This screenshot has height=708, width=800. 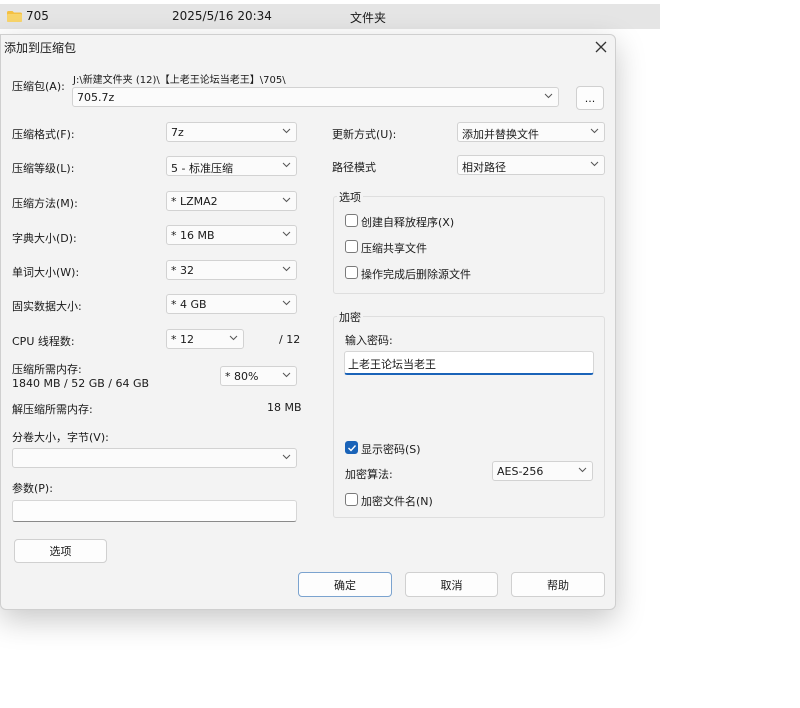 What do you see at coordinates (408, 222) in the screenshot?
I see `sfx-label: 创建自释放程序(X)` at bounding box center [408, 222].